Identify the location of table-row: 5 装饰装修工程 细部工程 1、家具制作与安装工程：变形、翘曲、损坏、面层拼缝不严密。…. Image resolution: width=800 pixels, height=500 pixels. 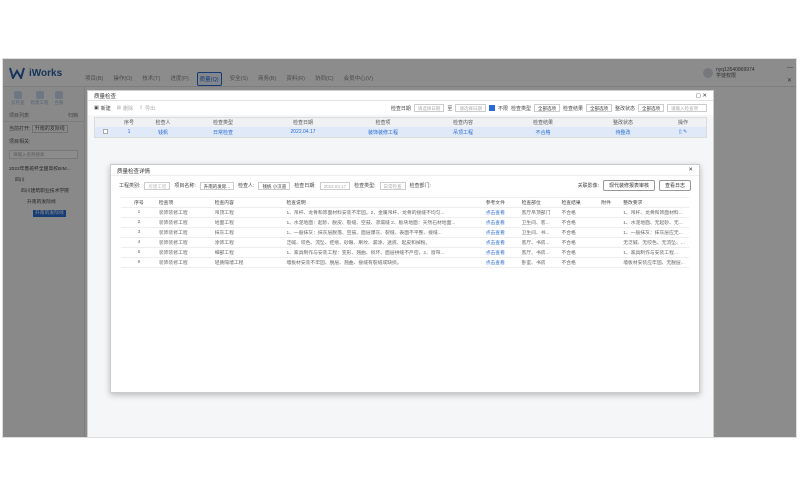
(405, 253).